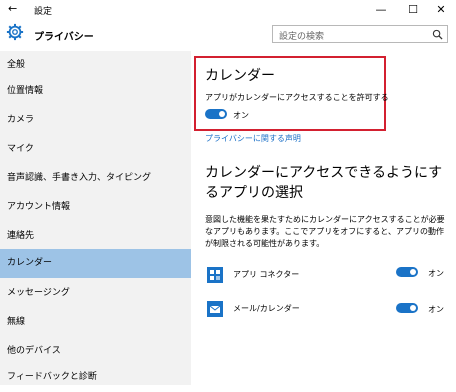 This screenshot has height=392, width=456. Describe the element at coordinates (95, 91) in the screenshot. I see `sidebar-item-location: 位置情報` at that location.